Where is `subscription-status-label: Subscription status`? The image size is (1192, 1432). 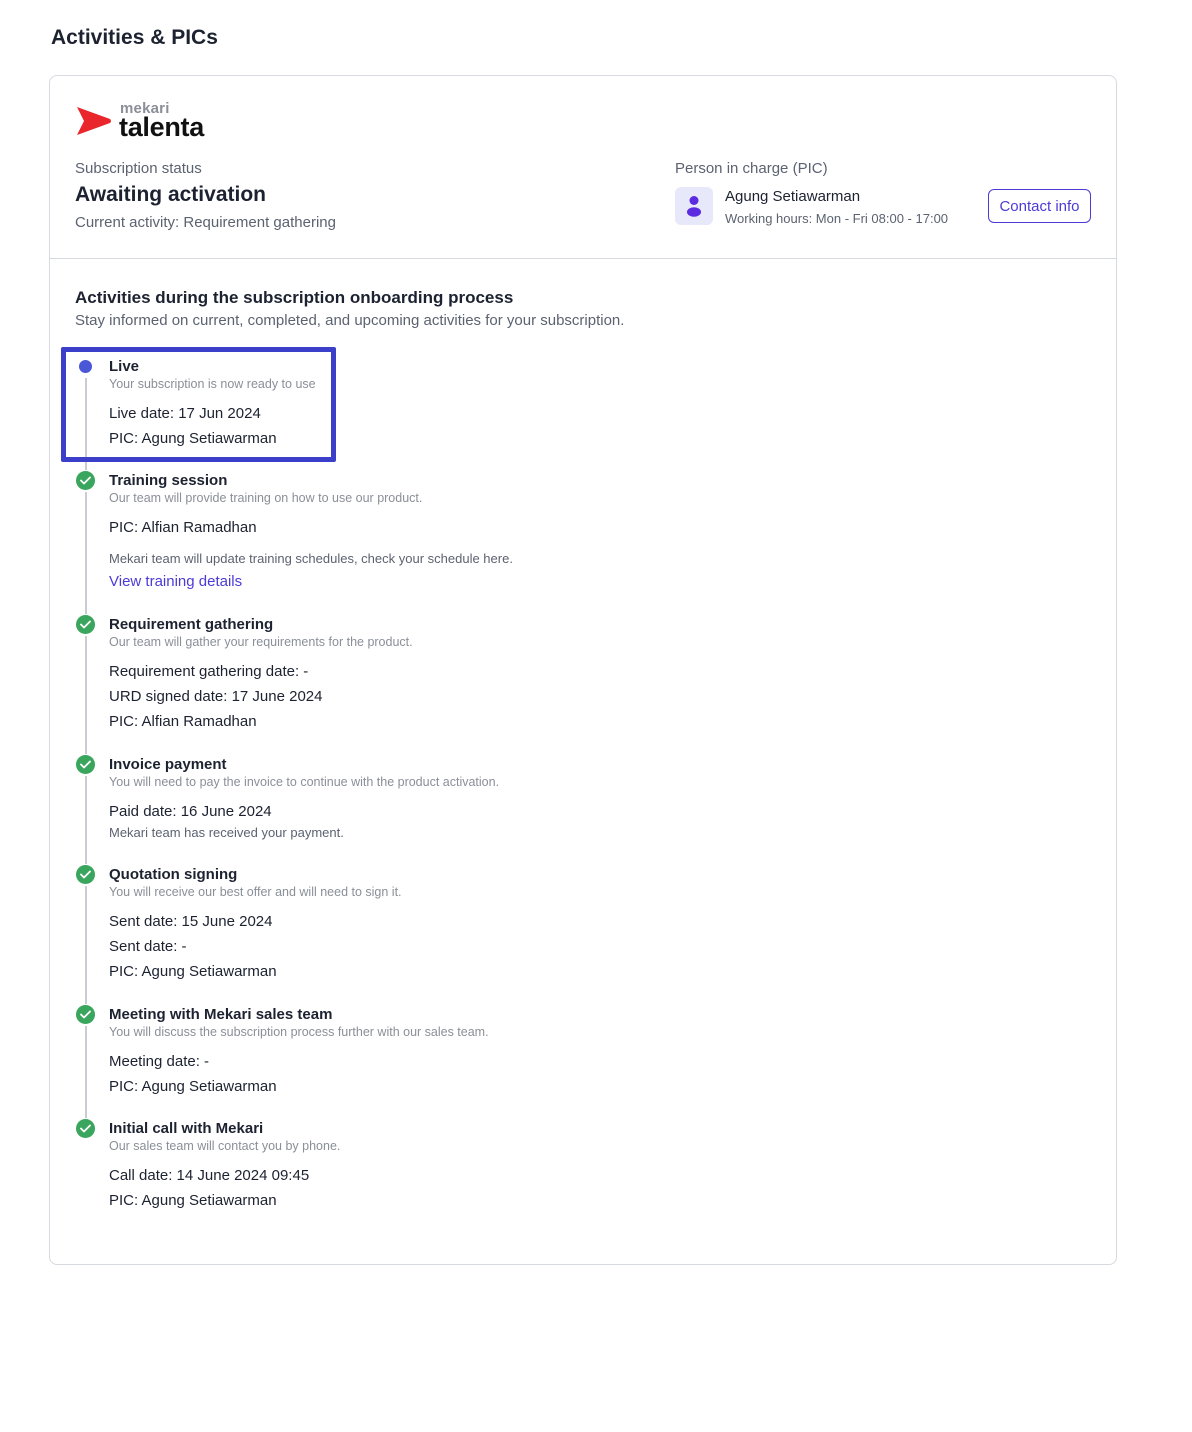
subscription-status-label: Subscription status is located at coordinates (138, 168).